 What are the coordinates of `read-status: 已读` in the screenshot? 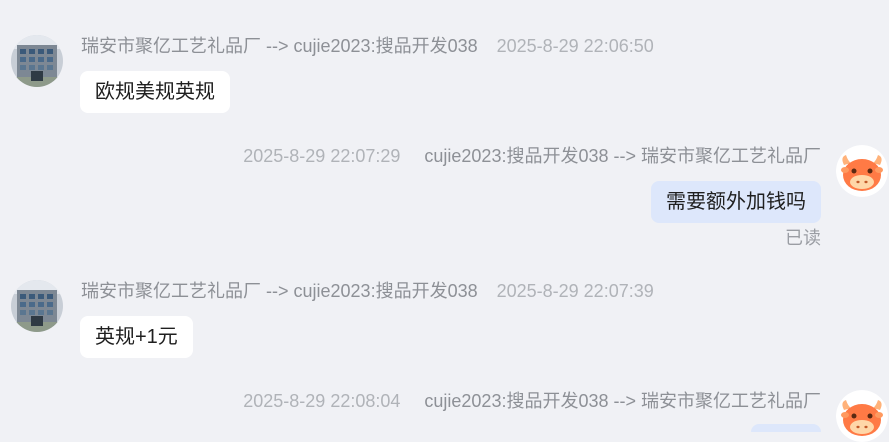 It's located at (803, 238).